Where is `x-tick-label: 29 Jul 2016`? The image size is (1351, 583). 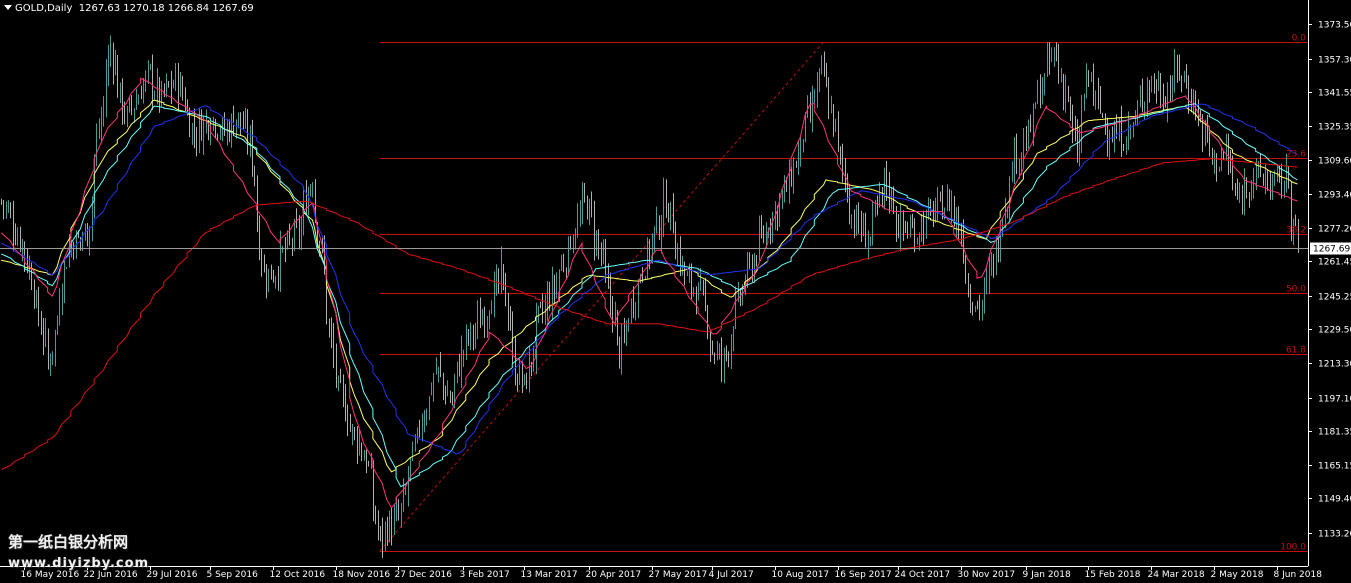
x-tick-label: 29 Jul 2016 is located at coordinates (172, 575).